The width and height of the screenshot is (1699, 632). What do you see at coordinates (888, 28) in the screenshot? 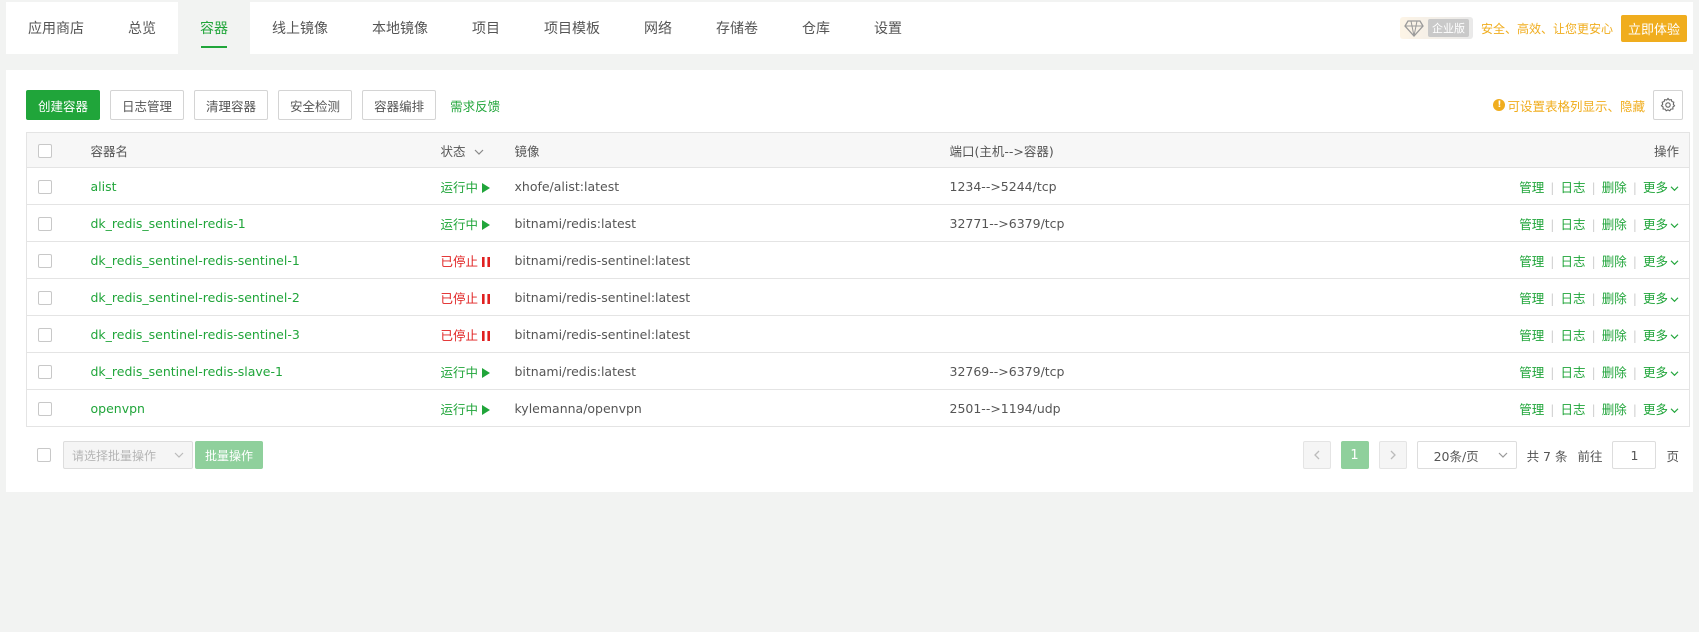
I see `nav-tab-10: 设置` at bounding box center [888, 28].